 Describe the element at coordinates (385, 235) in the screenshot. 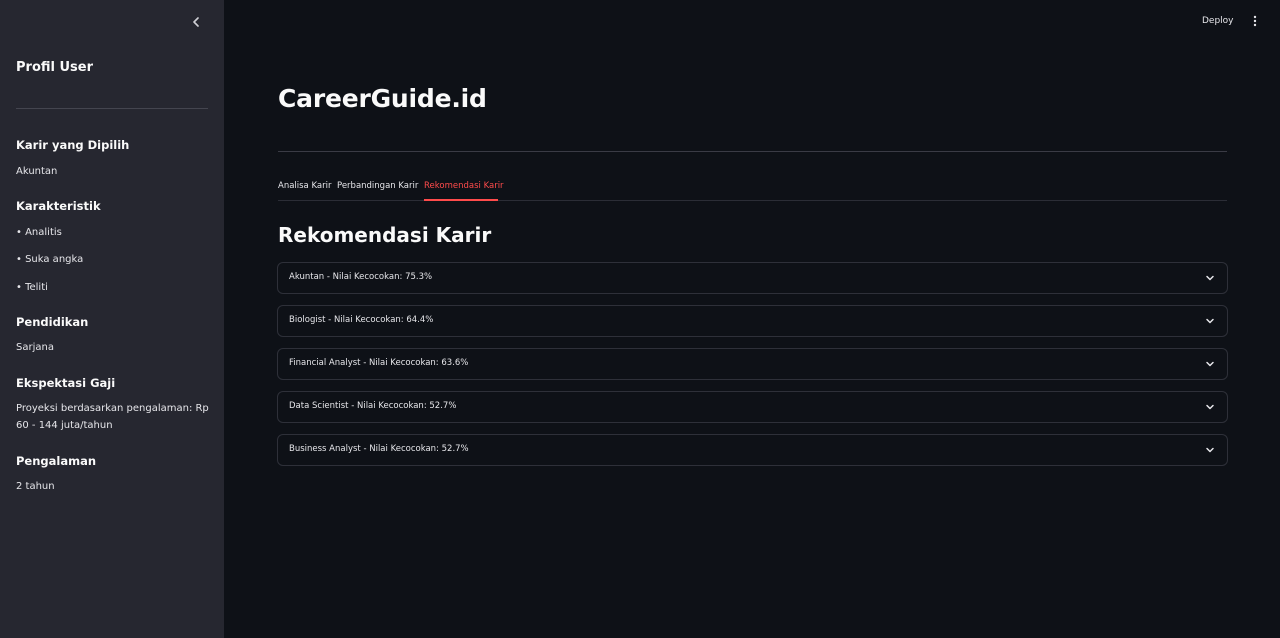

I see `section-title: Rekomendasi Karir` at that location.